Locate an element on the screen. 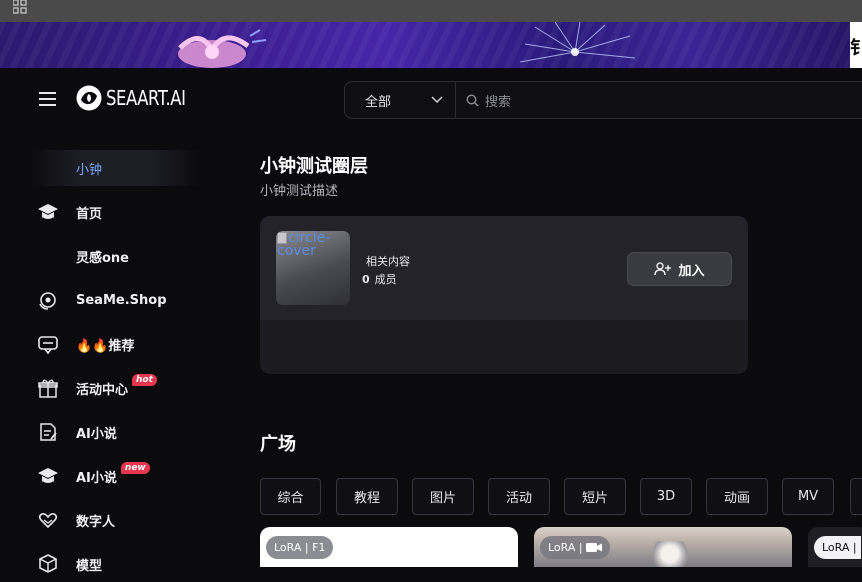 This screenshot has width=862, height=582. related-content-label: 相关内容 is located at coordinates (388, 261).